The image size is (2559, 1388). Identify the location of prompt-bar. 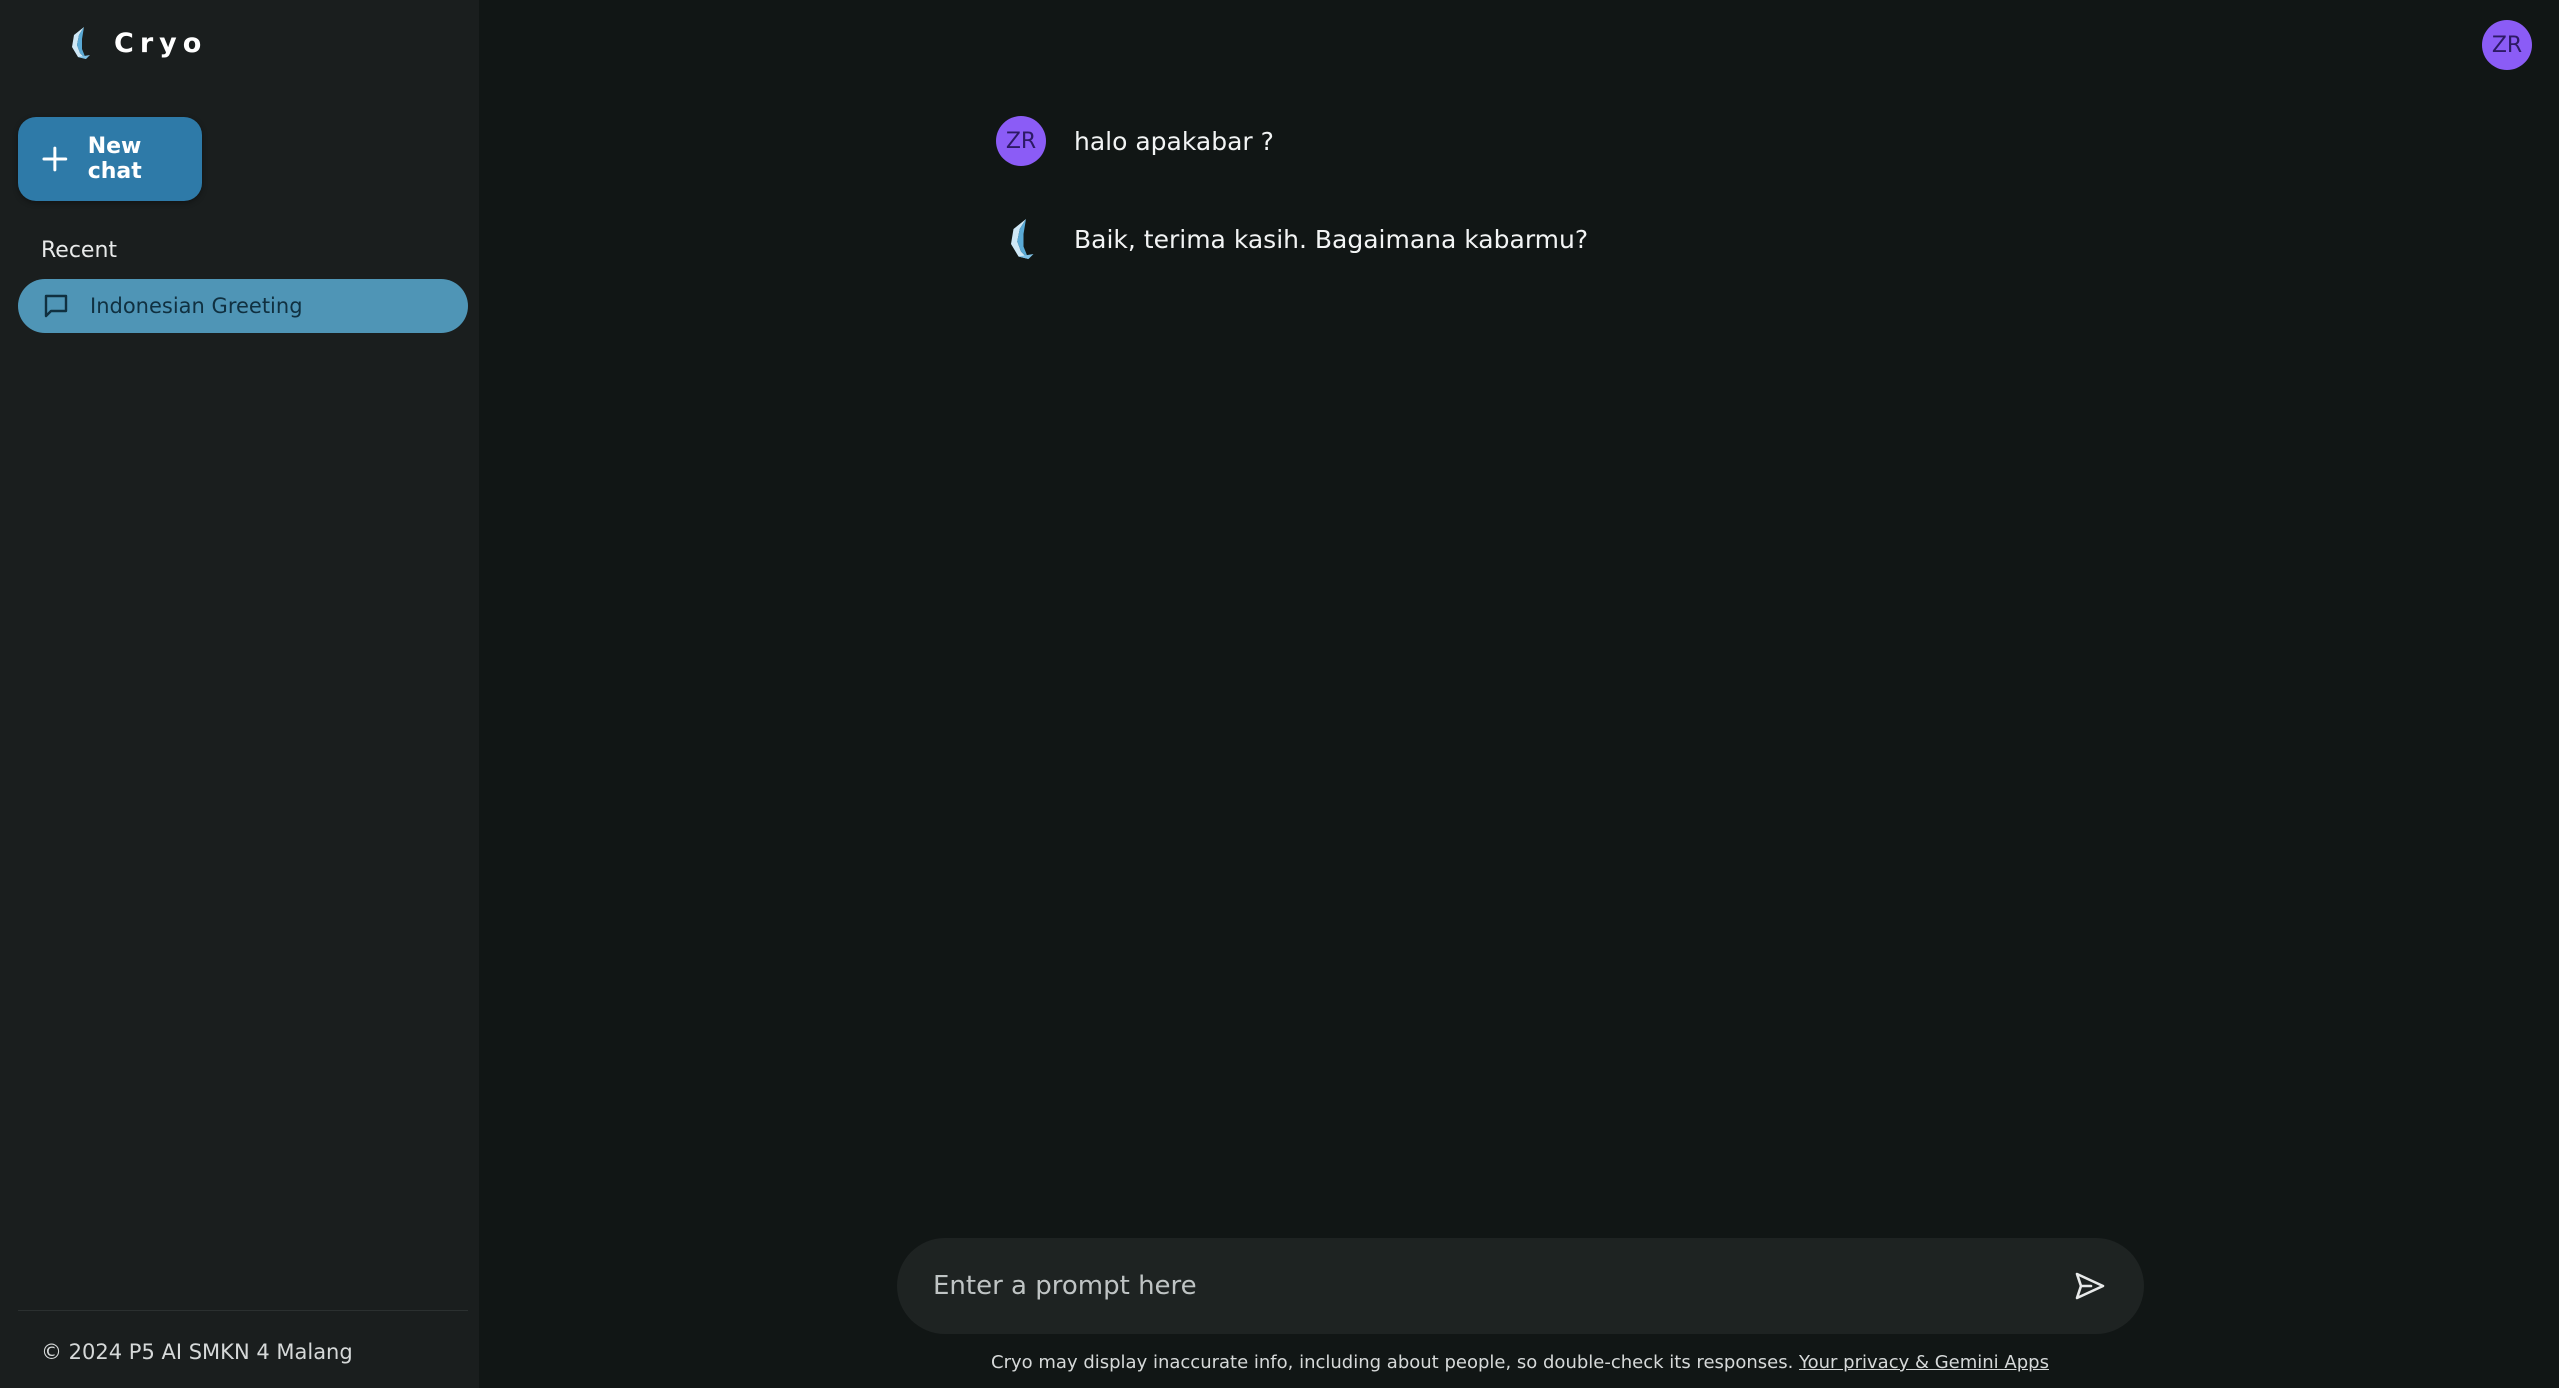
(1520, 1286).